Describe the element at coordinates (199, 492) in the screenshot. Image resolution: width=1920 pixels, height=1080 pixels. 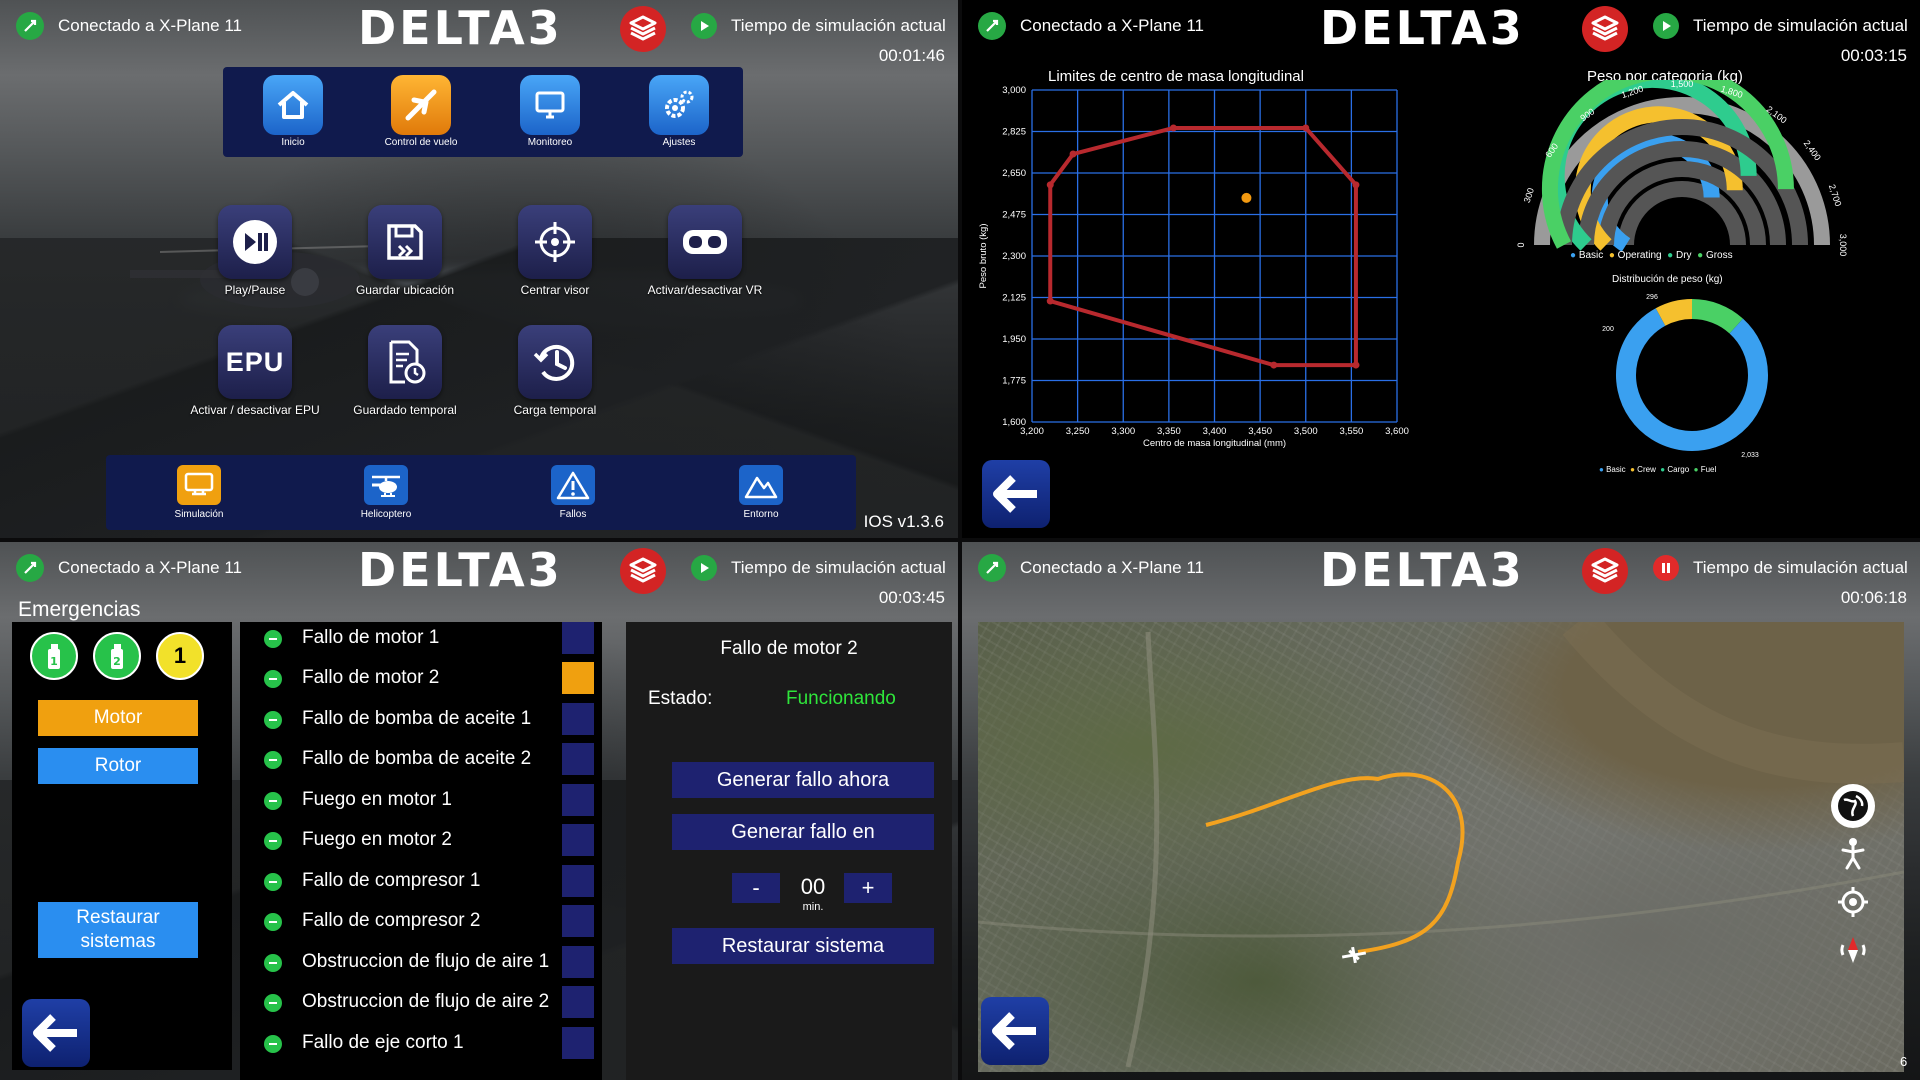
I see `nav-simulacion: Simulación` at that location.